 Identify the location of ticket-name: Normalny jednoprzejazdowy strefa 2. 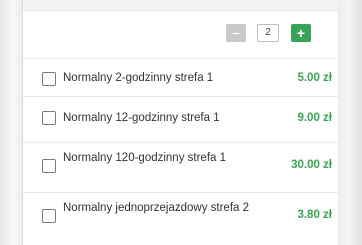
(156, 208).